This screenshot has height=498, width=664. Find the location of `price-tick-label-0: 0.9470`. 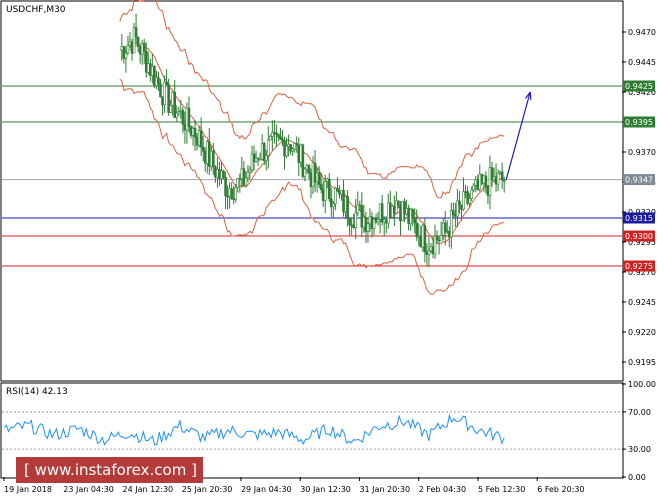

price-tick-label-0: 0.9470 is located at coordinates (642, 32).